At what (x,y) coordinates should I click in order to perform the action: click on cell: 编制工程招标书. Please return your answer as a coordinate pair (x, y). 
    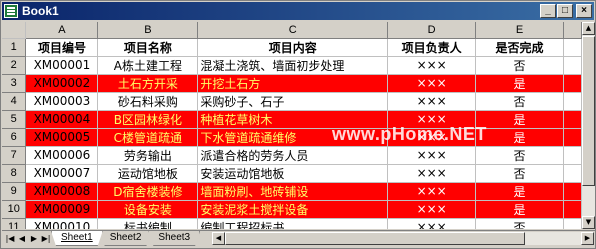
    Looking at the image, I should click on (293, 223).